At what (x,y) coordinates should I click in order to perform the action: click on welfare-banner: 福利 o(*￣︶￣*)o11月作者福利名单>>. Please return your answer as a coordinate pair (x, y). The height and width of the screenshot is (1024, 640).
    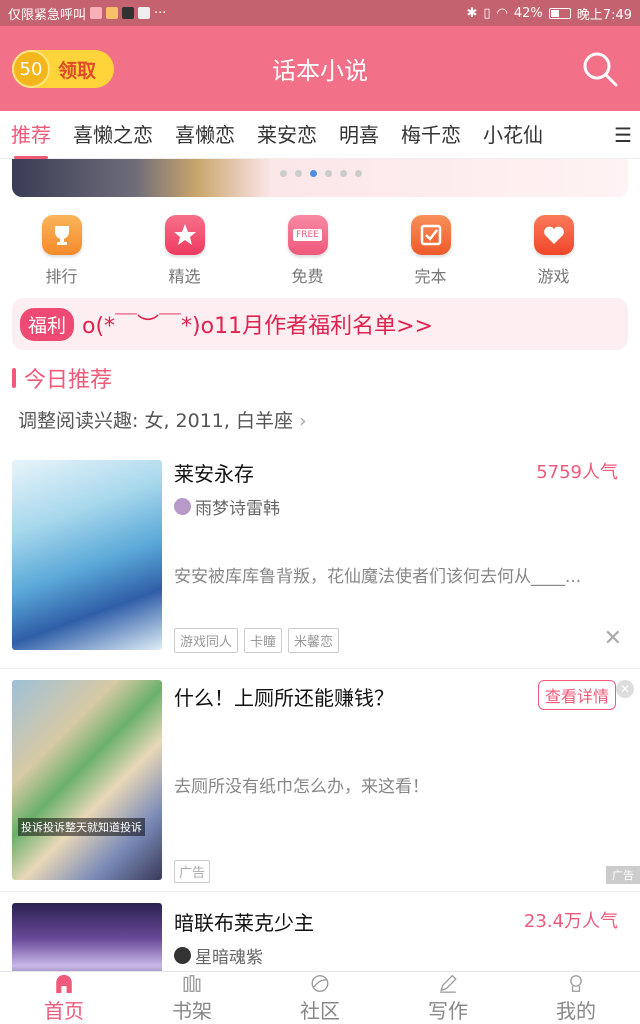
    Looking at the image, I should click on (320, 324).